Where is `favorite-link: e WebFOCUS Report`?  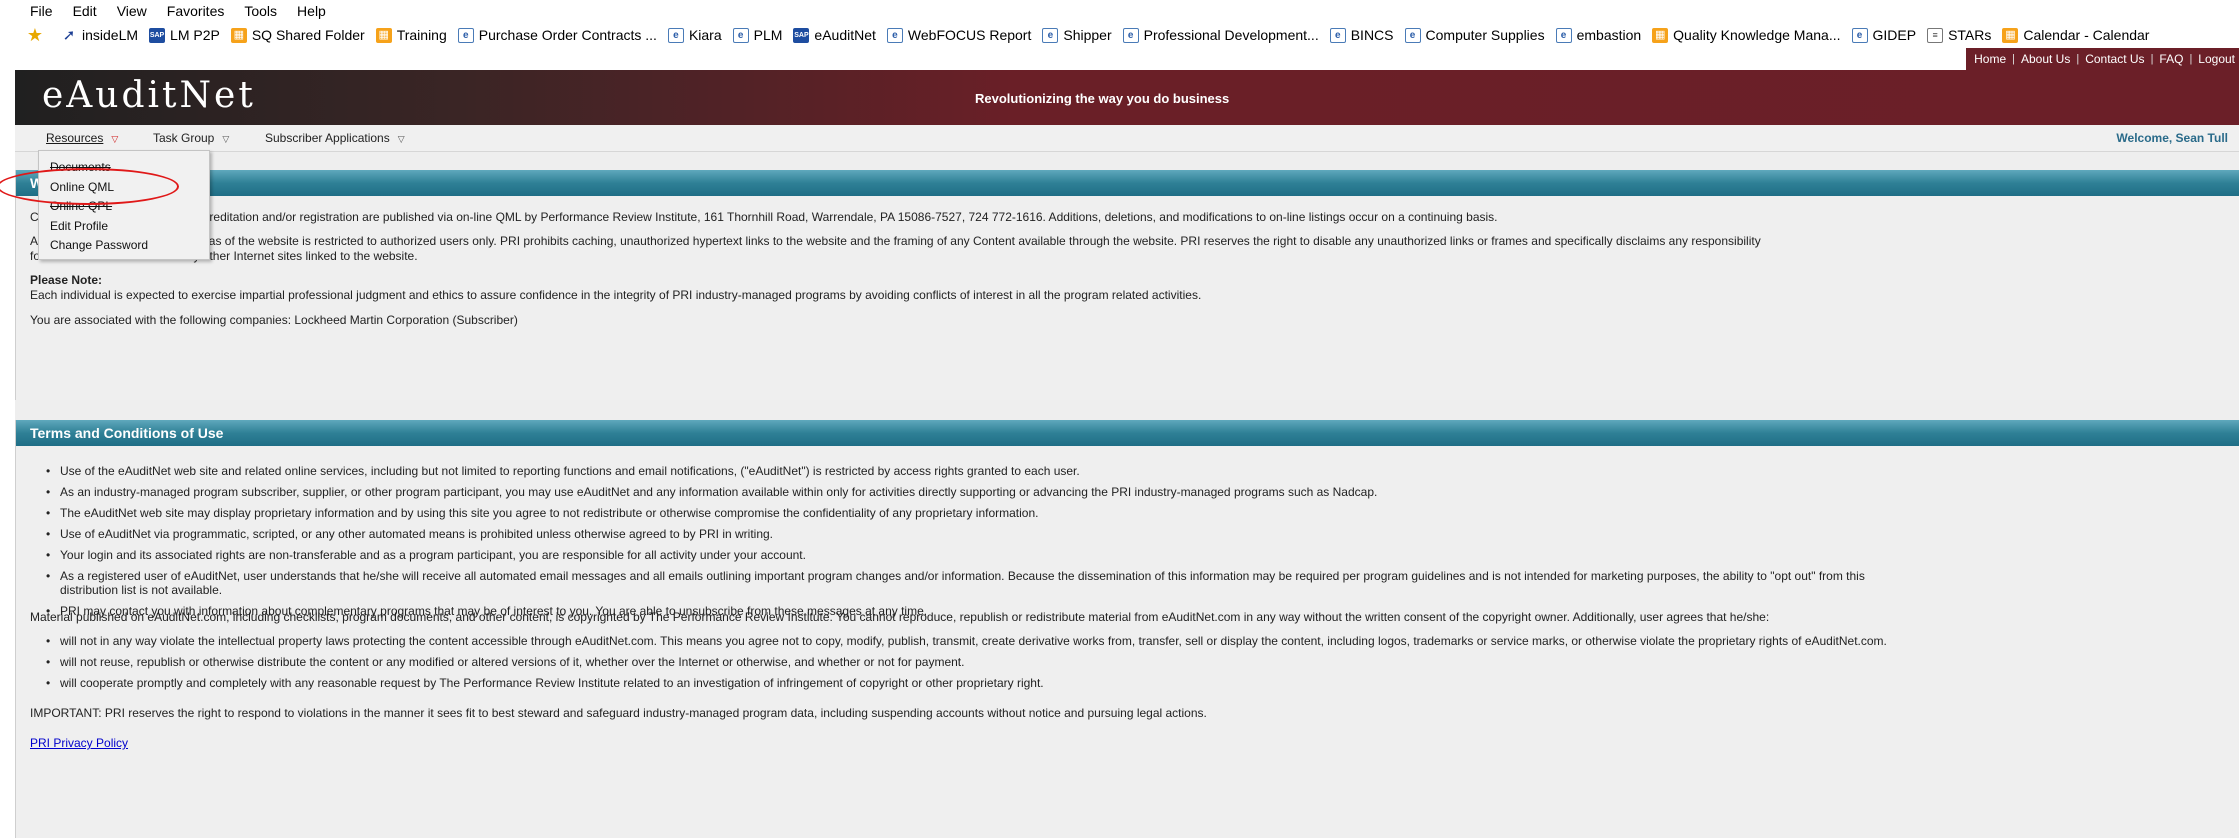
favorite-link: e WebFOCUS Report is located at coordinates (958, 35).